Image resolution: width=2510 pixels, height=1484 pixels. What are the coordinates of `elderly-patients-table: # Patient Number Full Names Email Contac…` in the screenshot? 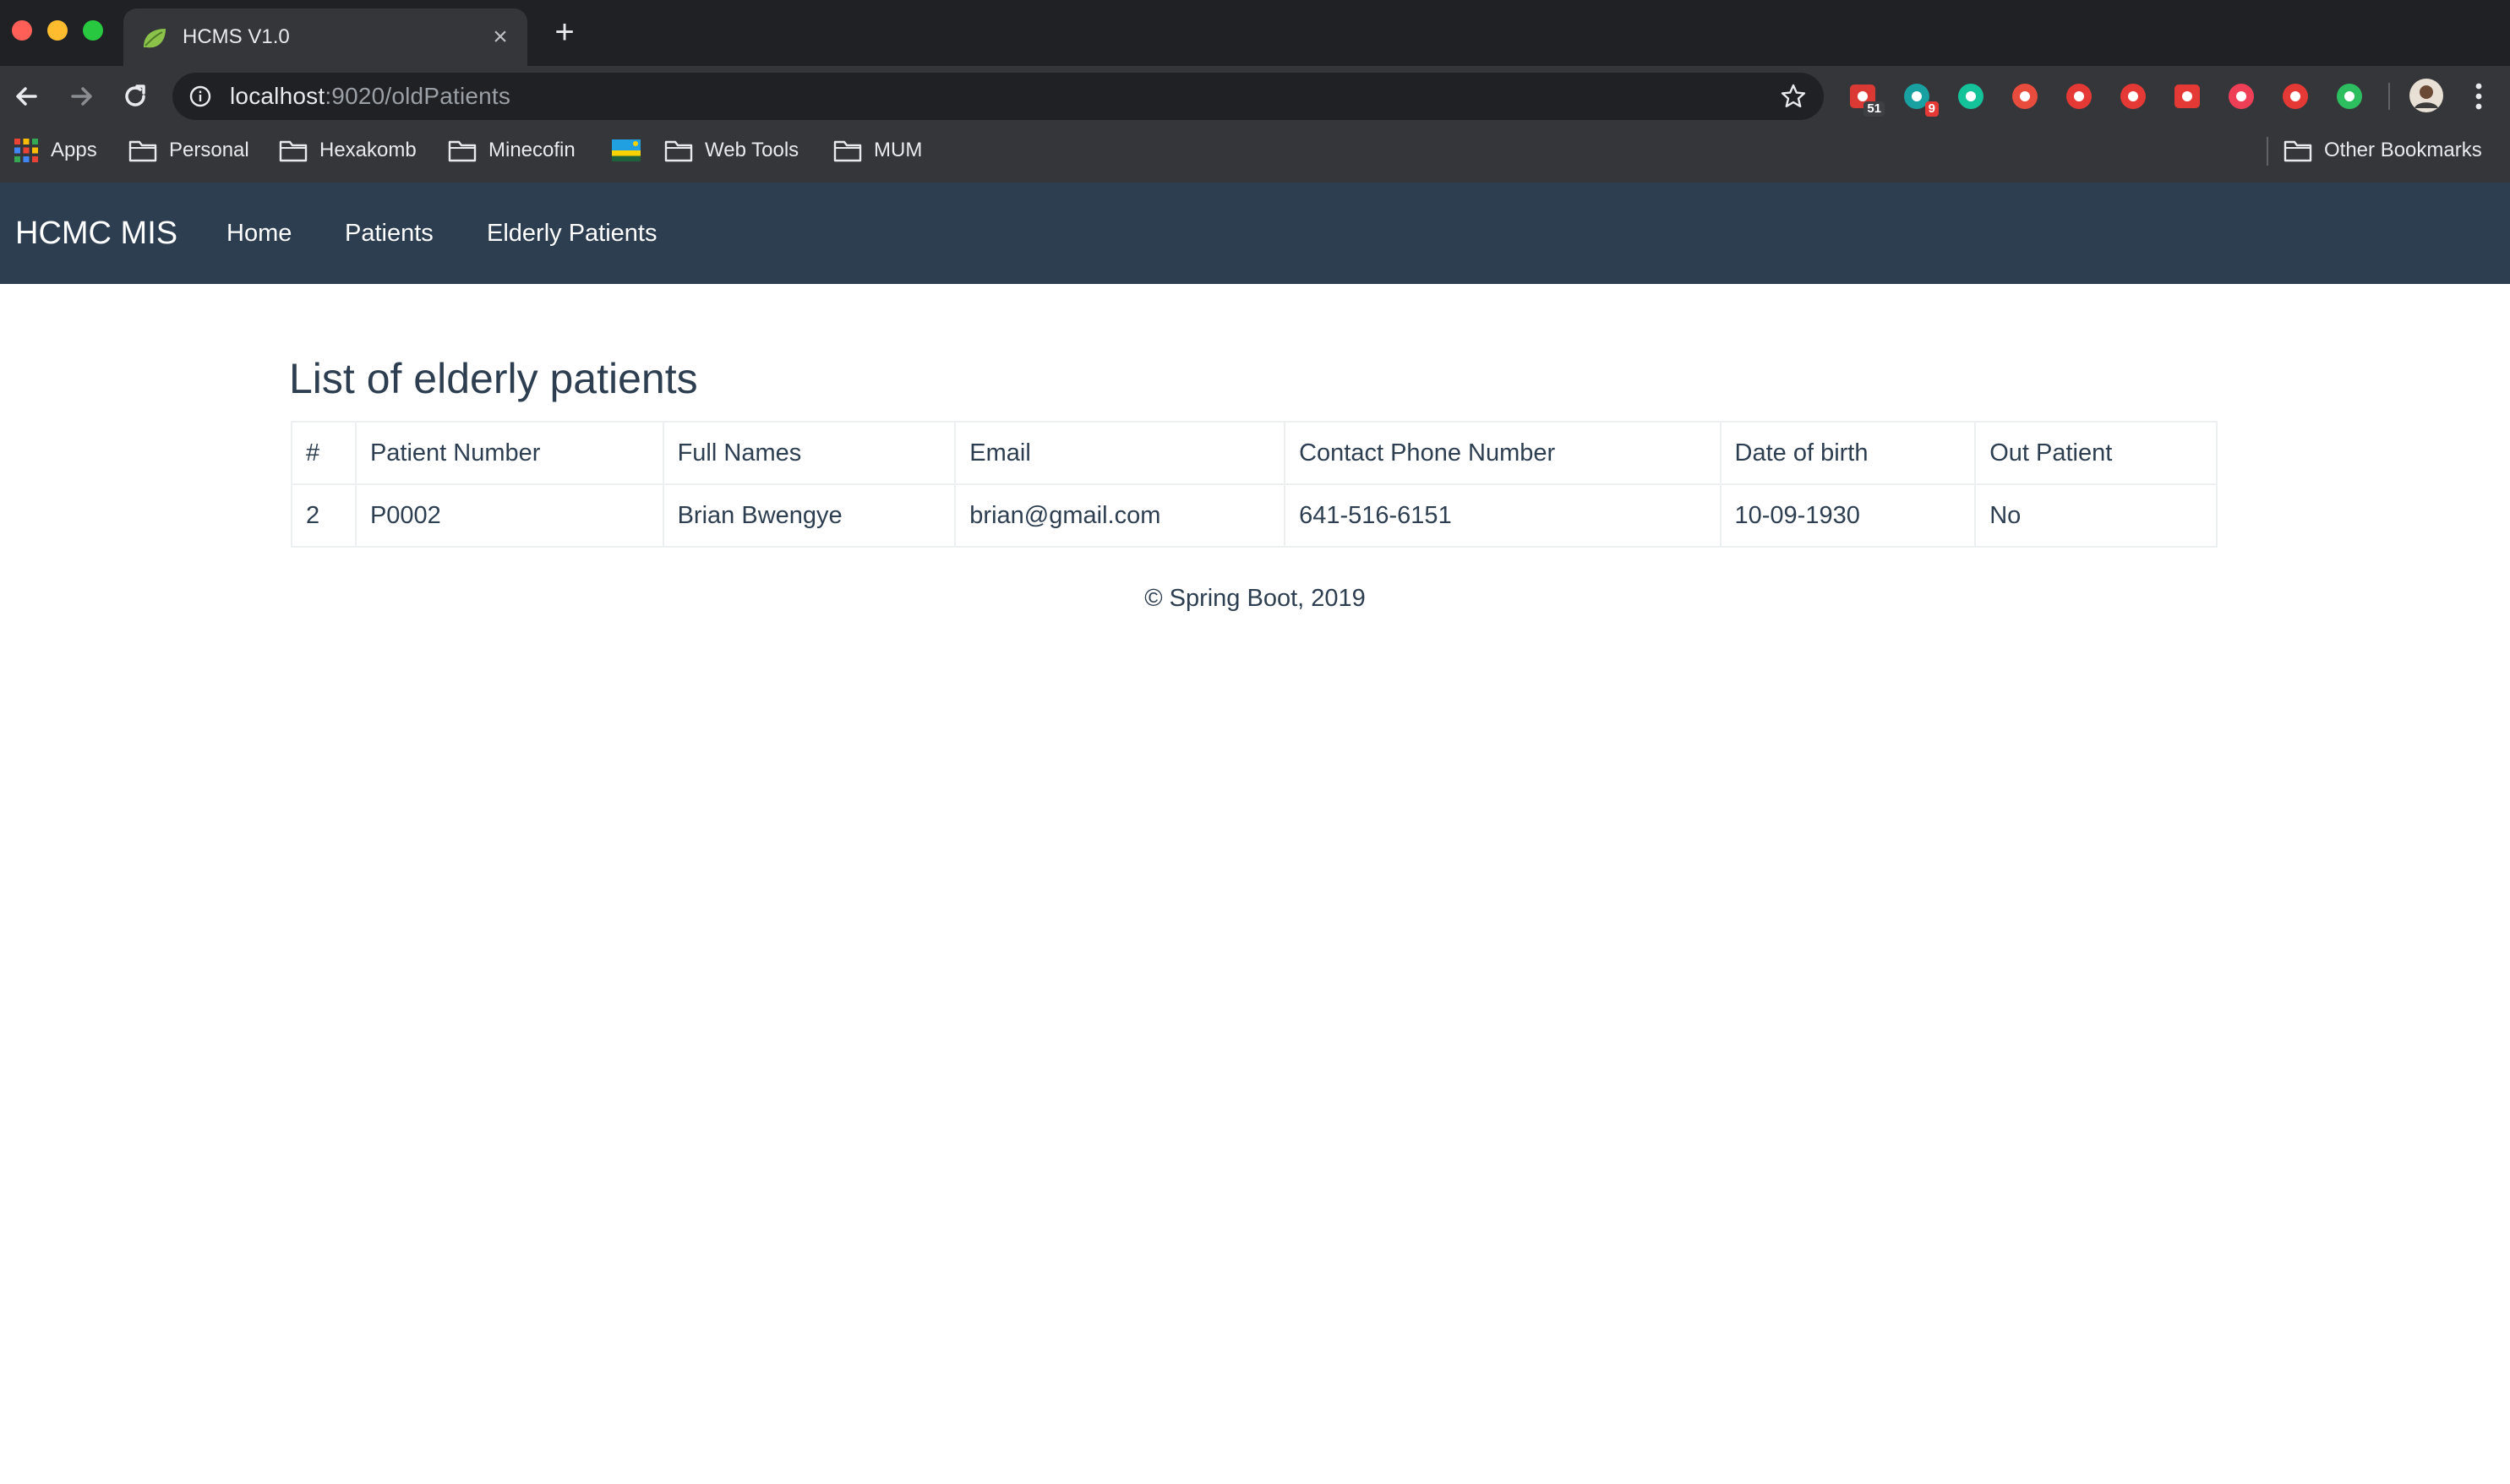 It's located at (1255, 485).